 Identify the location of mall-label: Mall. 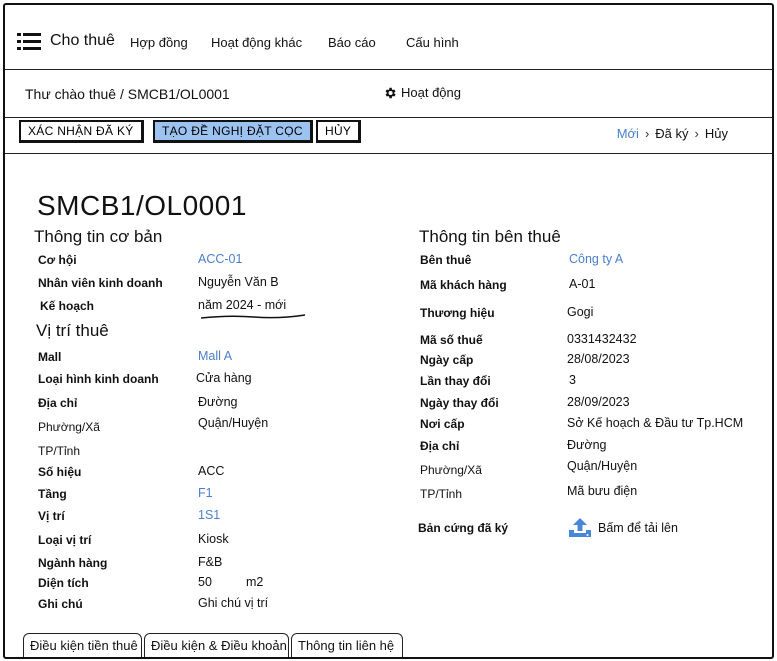
(50, 357).